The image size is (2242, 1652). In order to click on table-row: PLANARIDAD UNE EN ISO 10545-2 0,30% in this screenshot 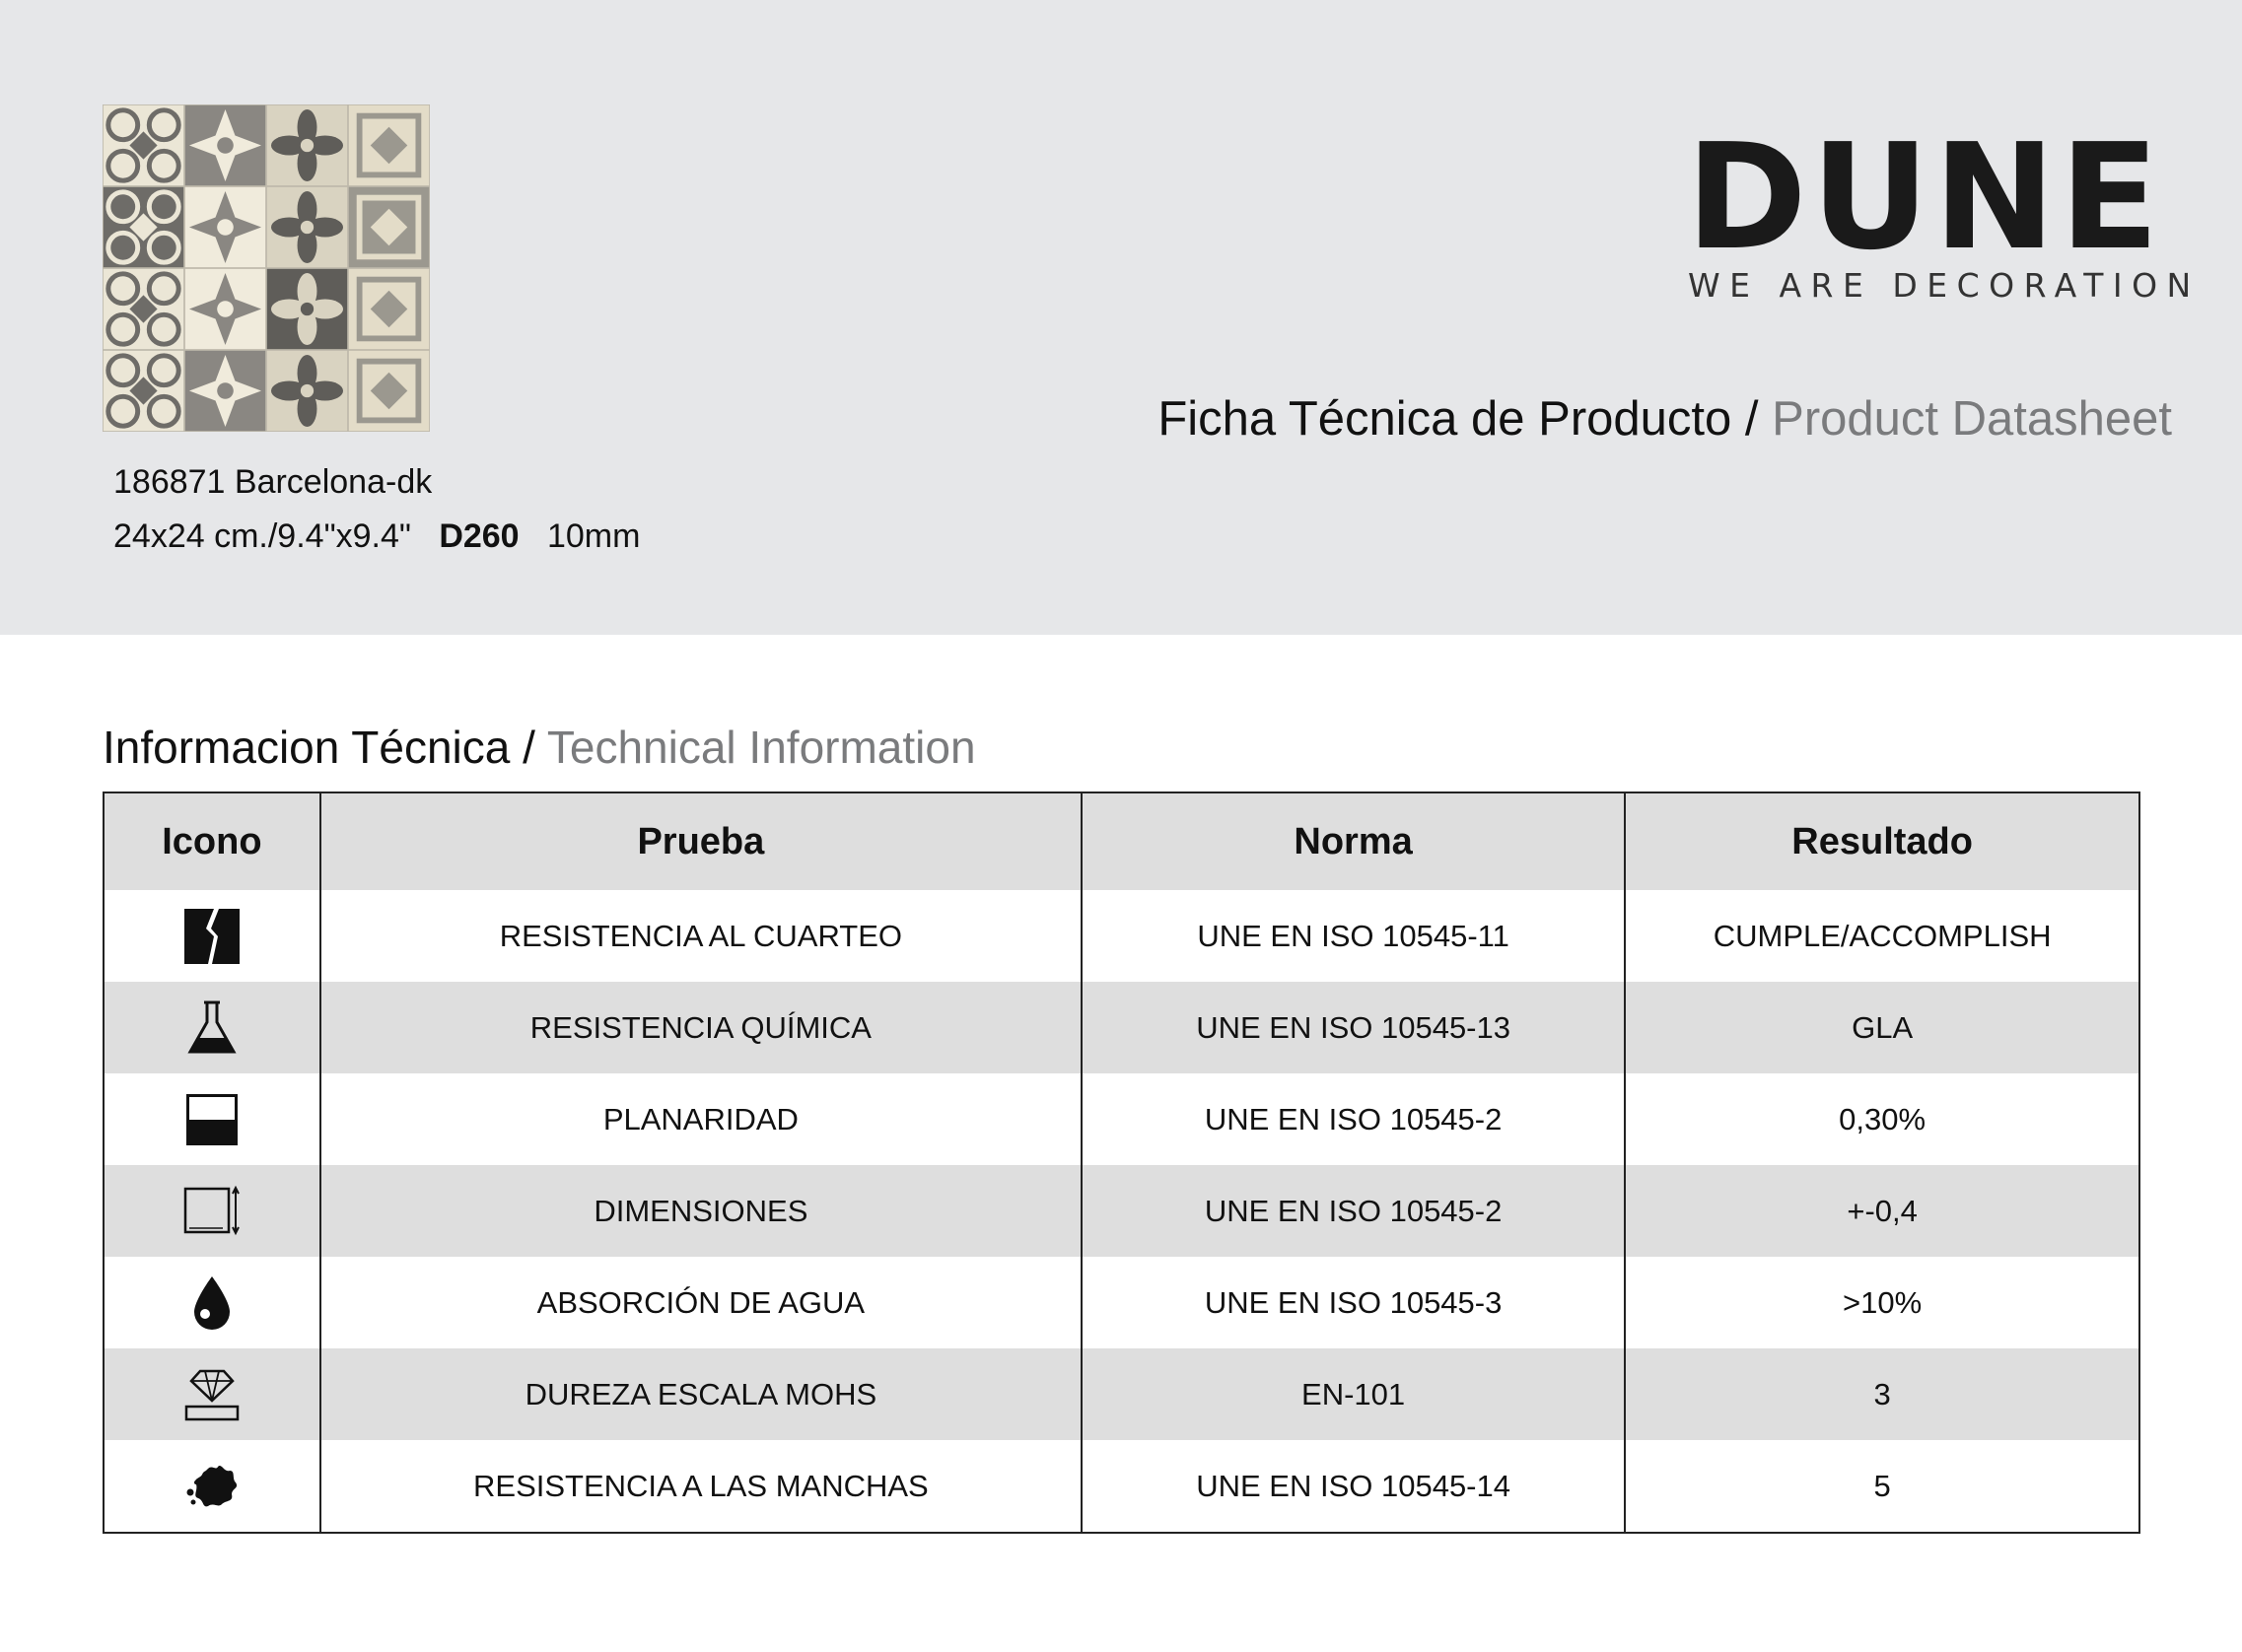, I will do `click(1121, 1119)`.